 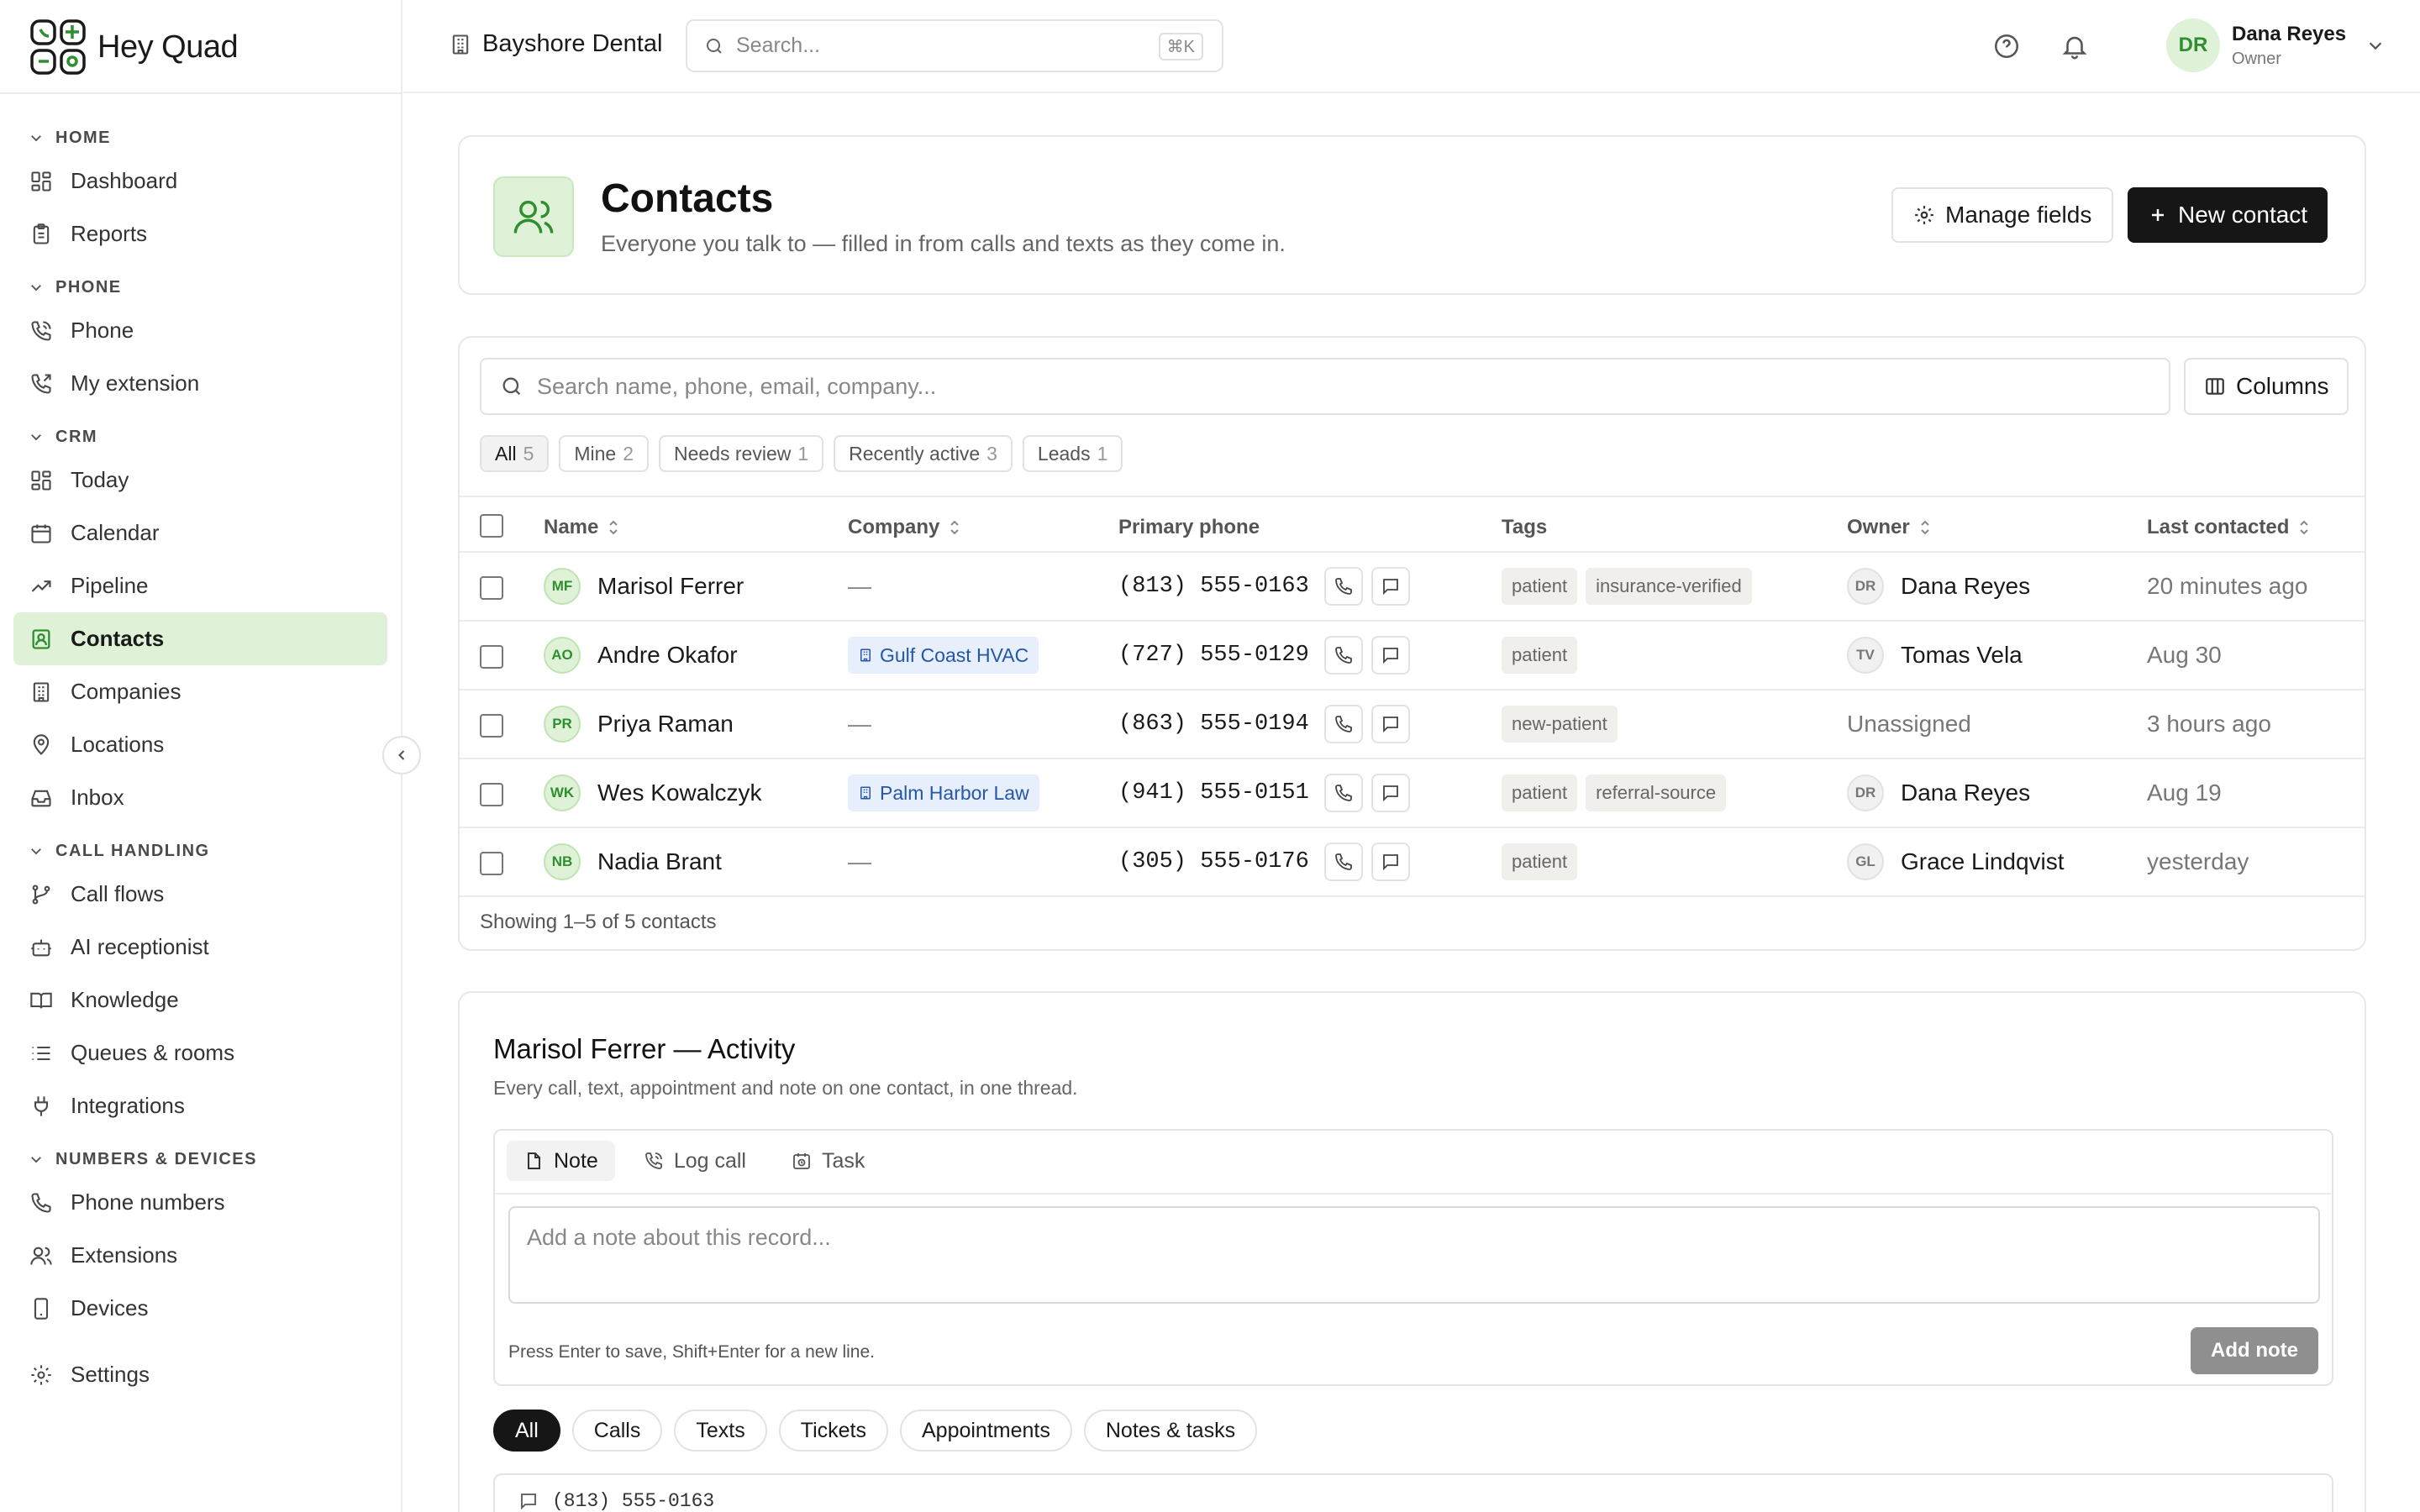 I want to click on activity-filter-appointments: Appointments, so click(x=986, y=1431).